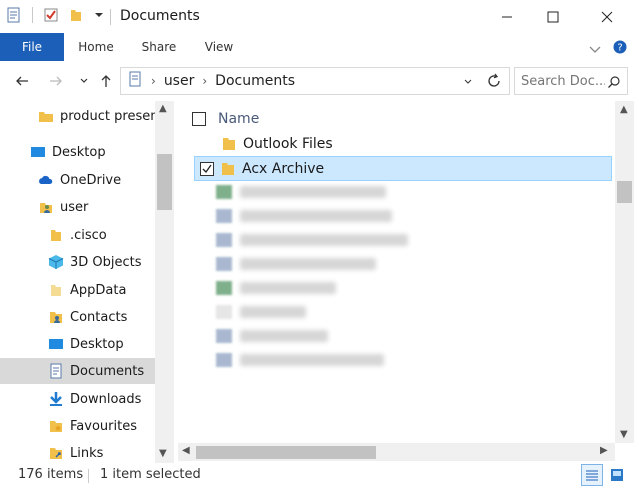 The image size is (634, 488). I want to click on onedrive-cloud-icon, so click(46, 180).